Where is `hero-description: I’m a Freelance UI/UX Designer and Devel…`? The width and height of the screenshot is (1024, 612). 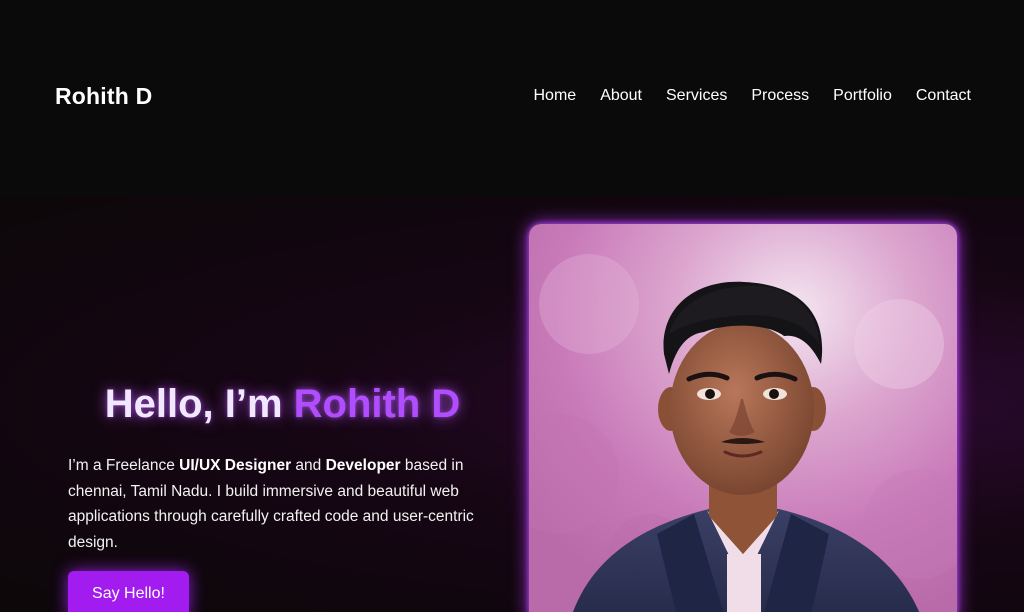
hero-description: I’m a Freelance UI/UX Designer and Devel… is located at coordinates (288, 504).